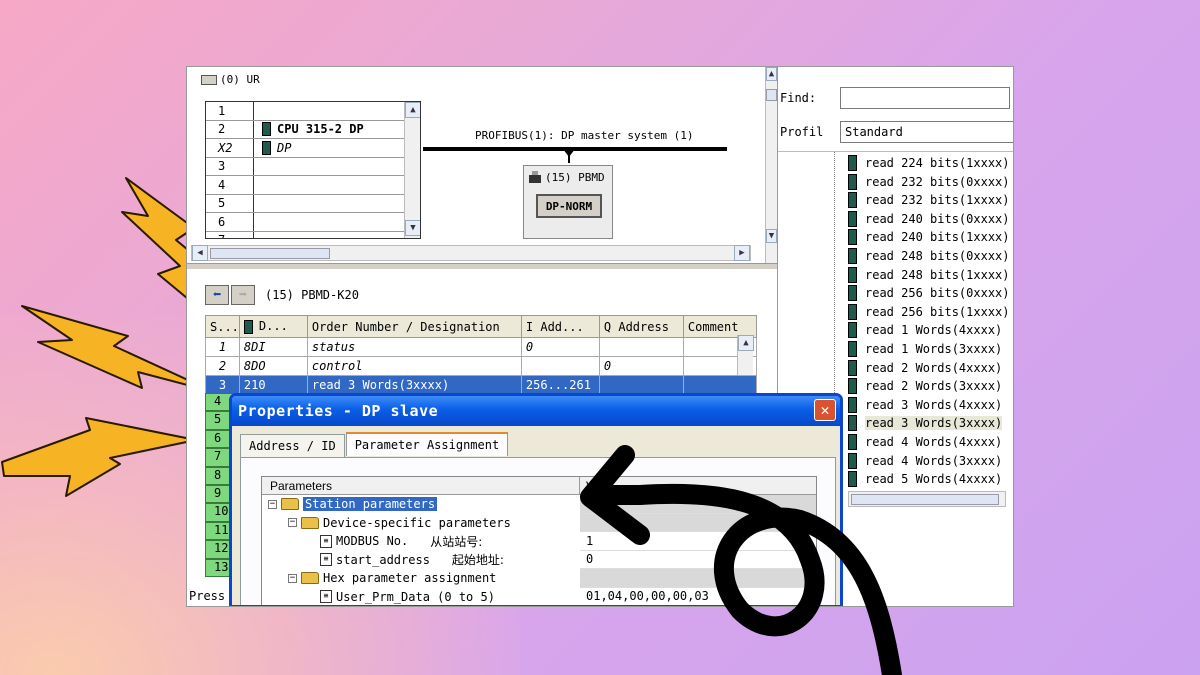 The height and width of the screenshot is (675, 1200). I want to click on curly-arrow-icon, so click(741, 560).